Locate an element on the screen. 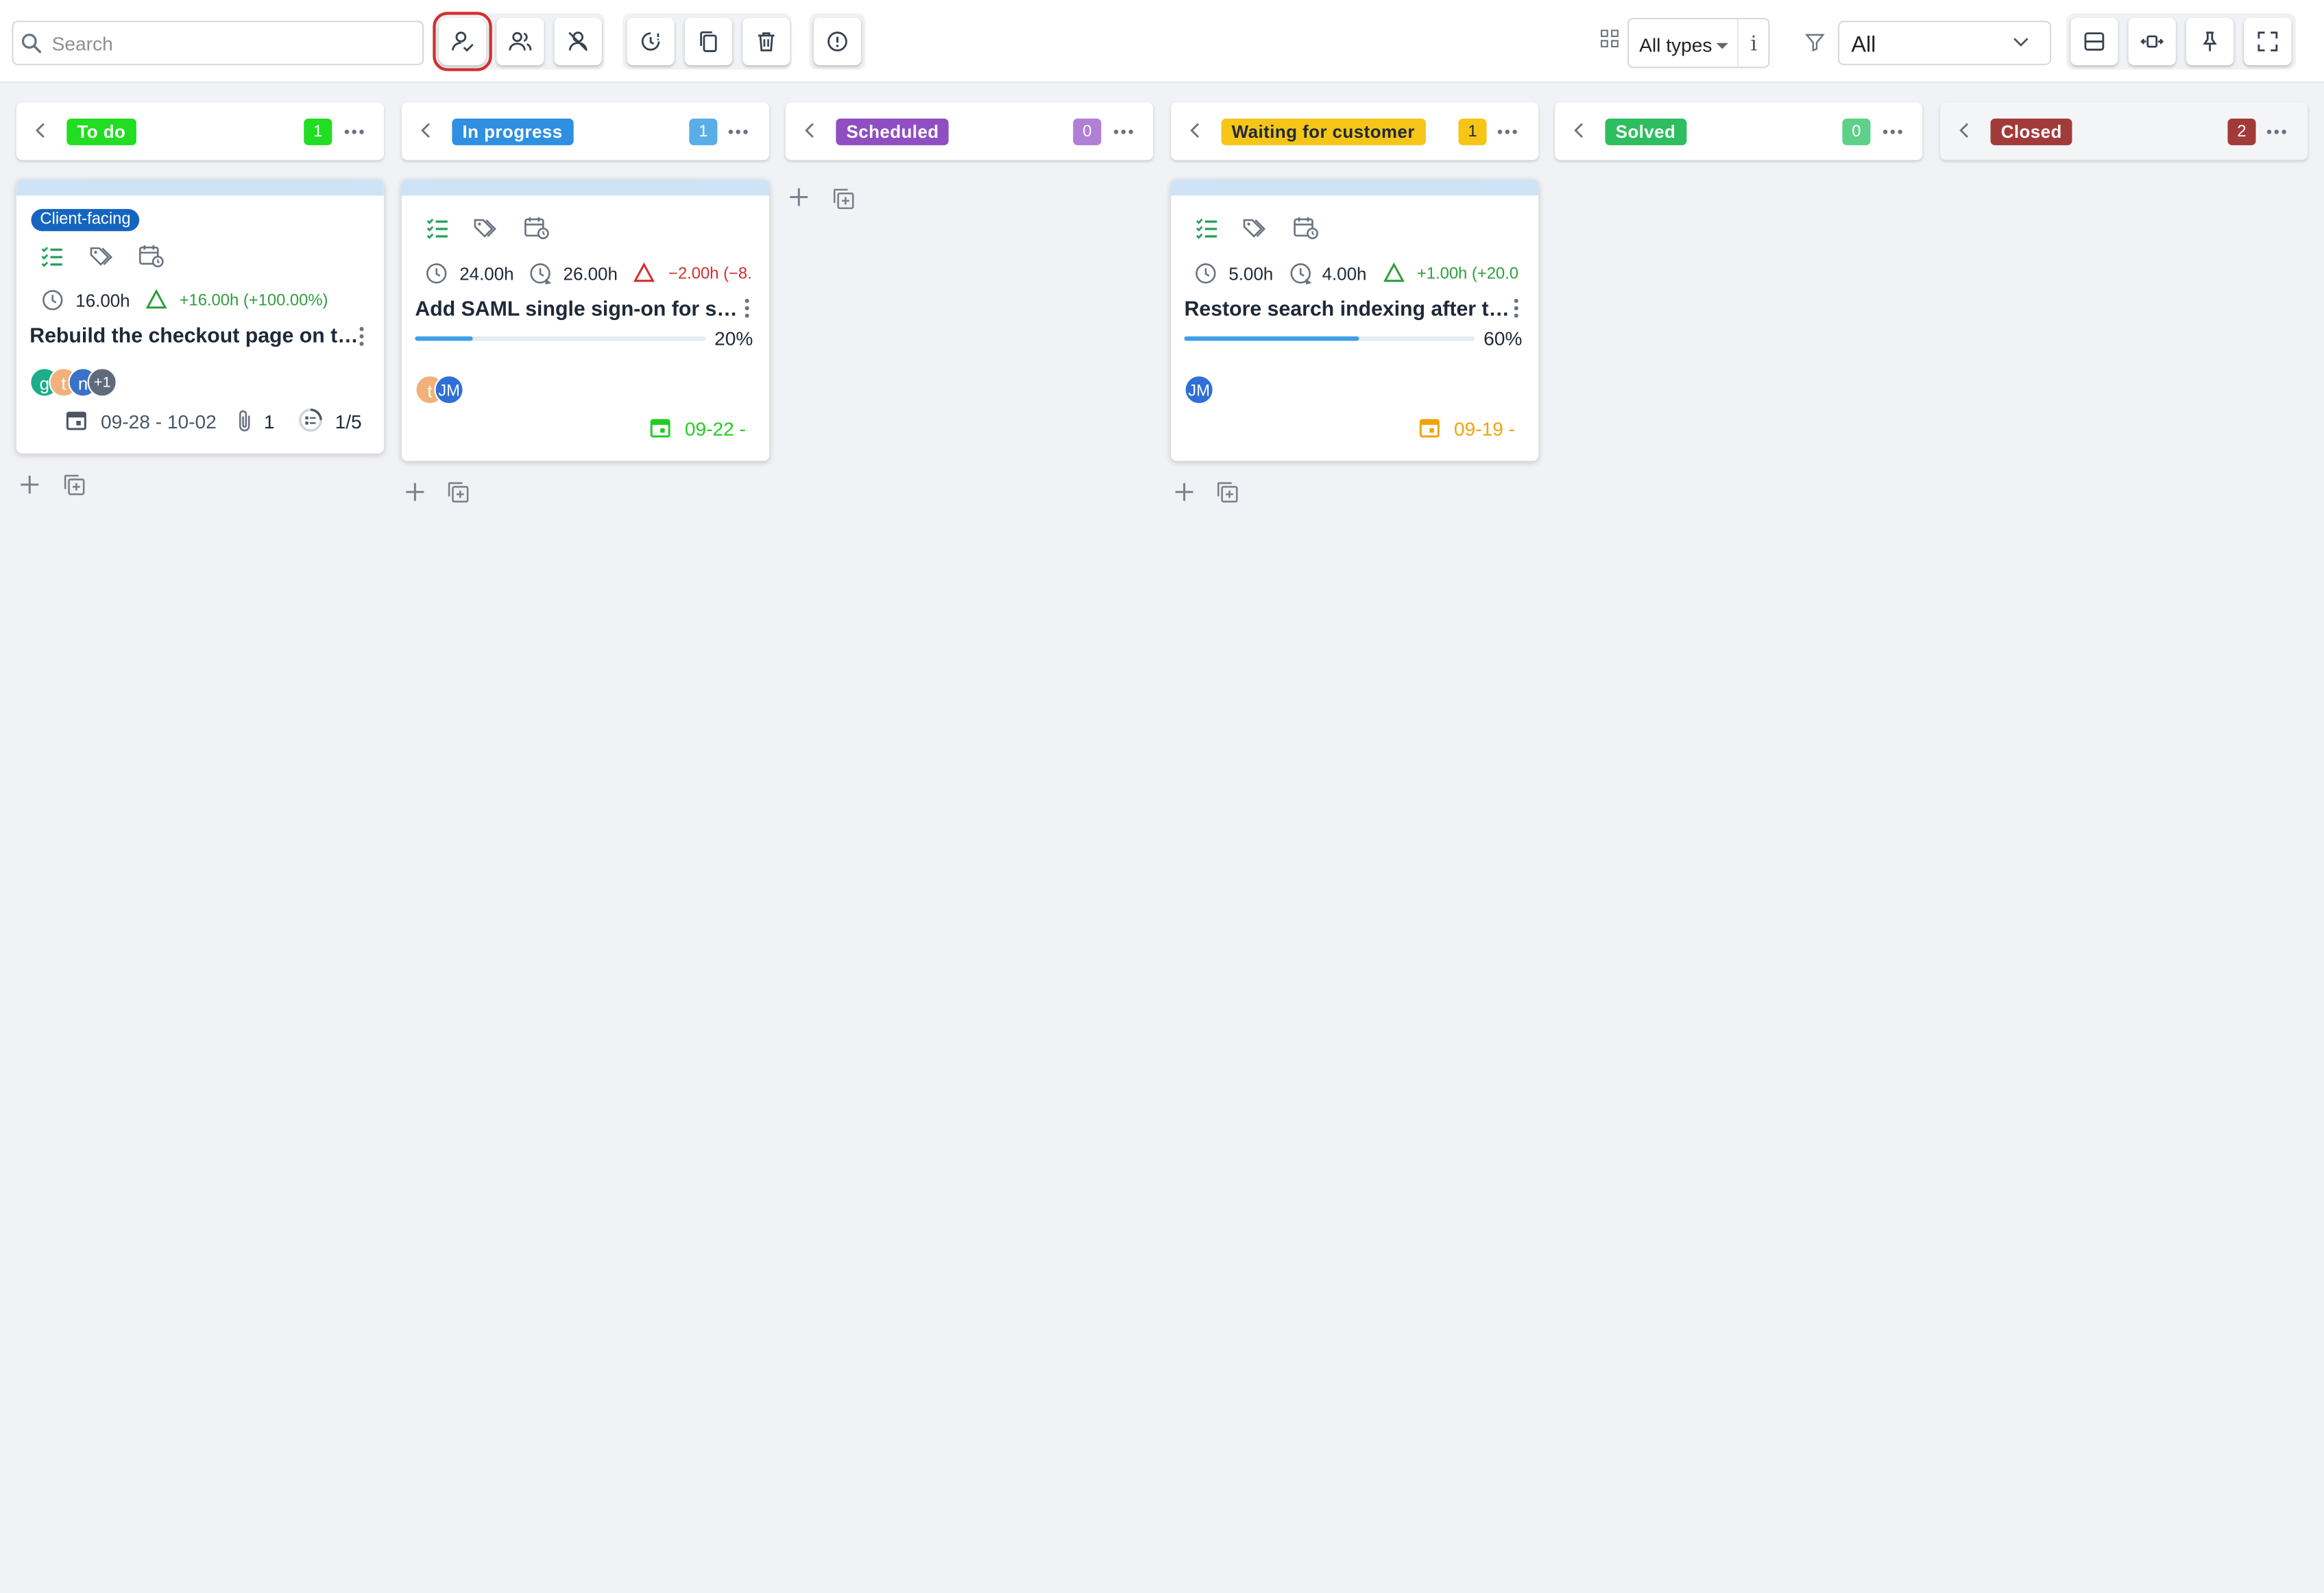  info-circle-icon is located at coordinates (837, 41).